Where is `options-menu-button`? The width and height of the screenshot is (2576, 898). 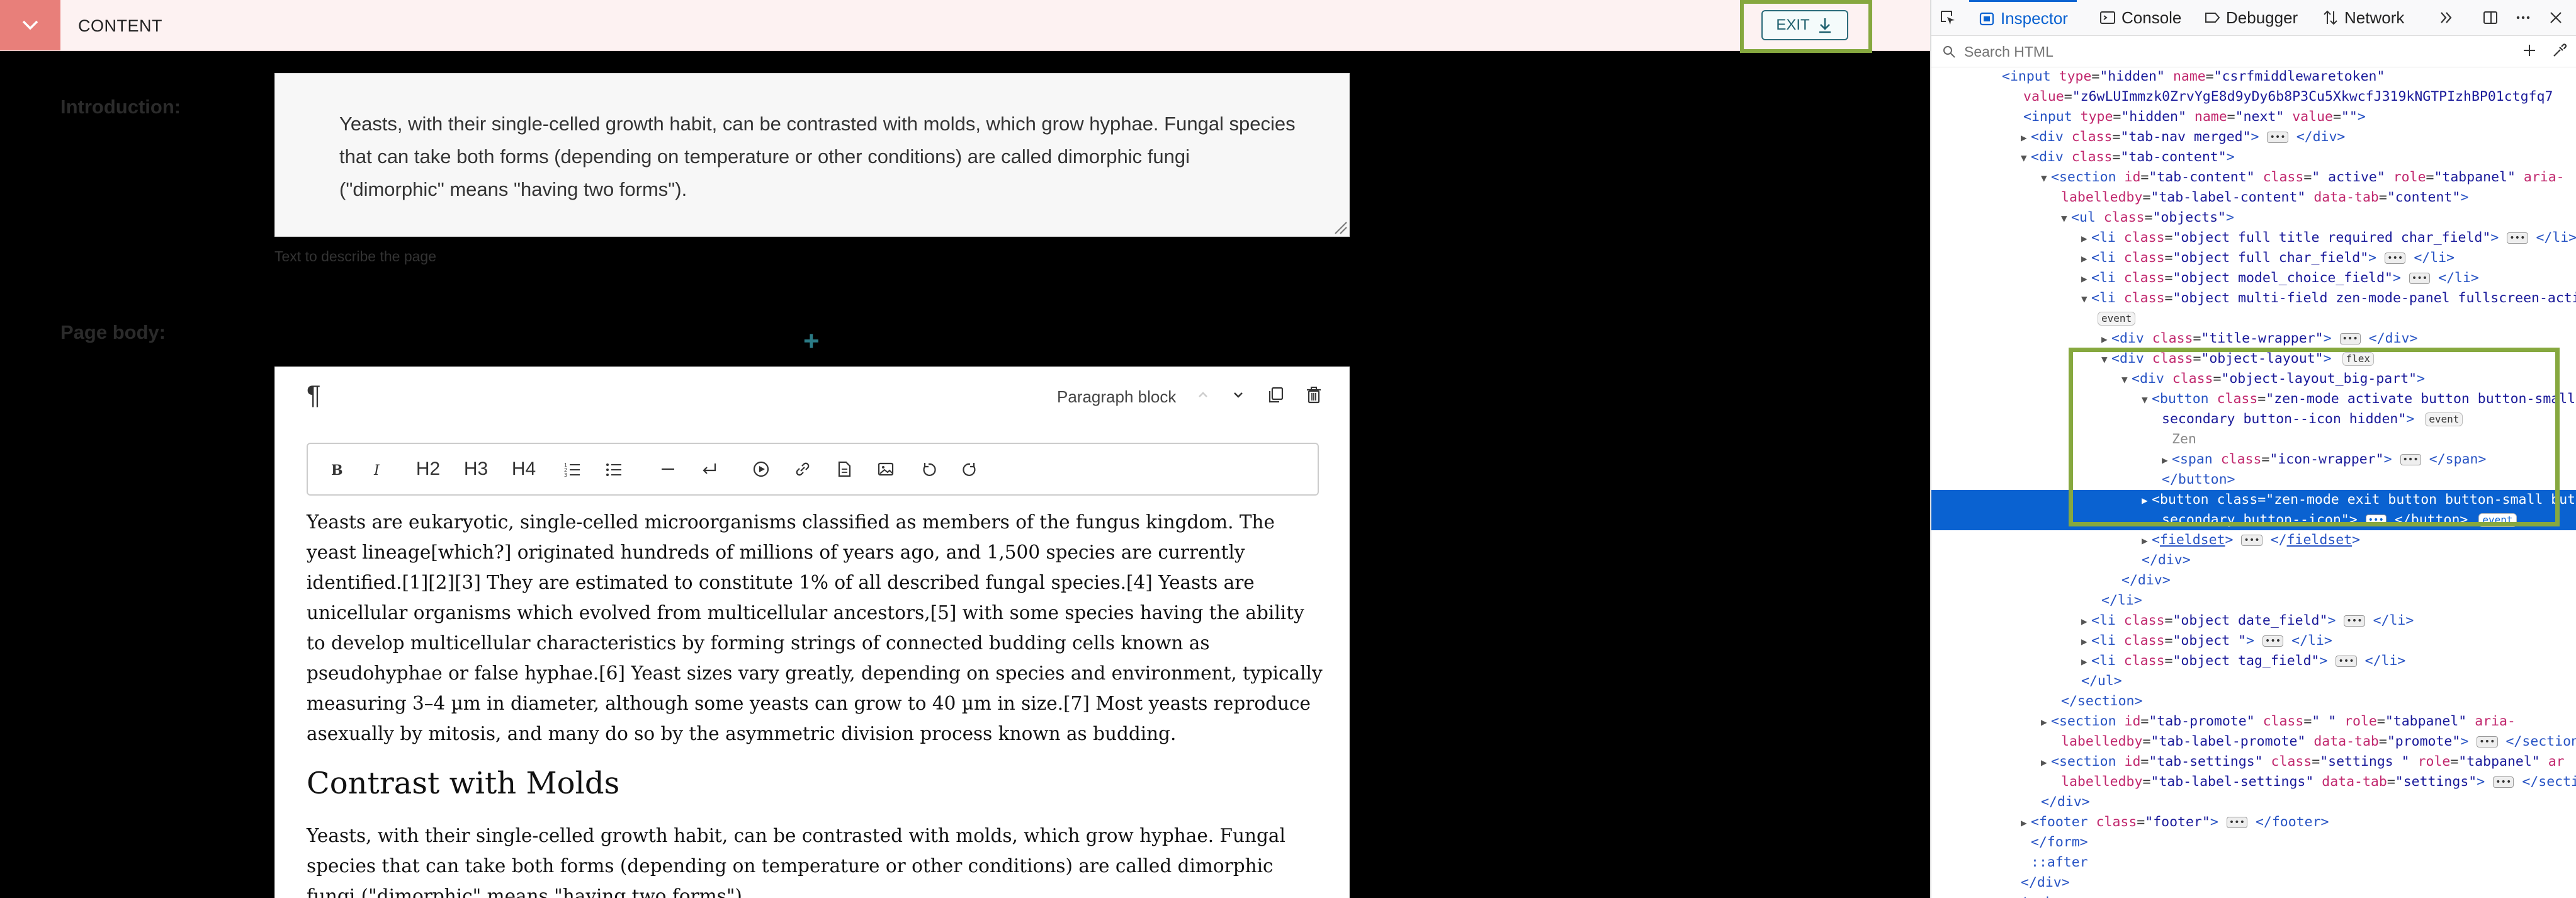 options-menu-button is located at coordinates (2523, 18).